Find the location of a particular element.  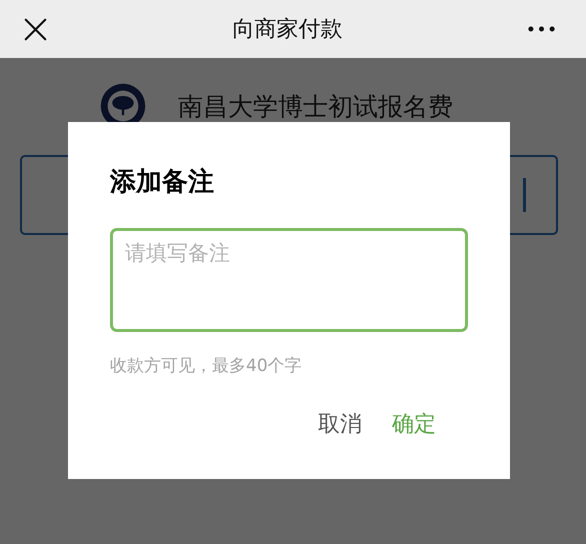

dialog-title: 添加备注 is located at coordinates (162, 182).